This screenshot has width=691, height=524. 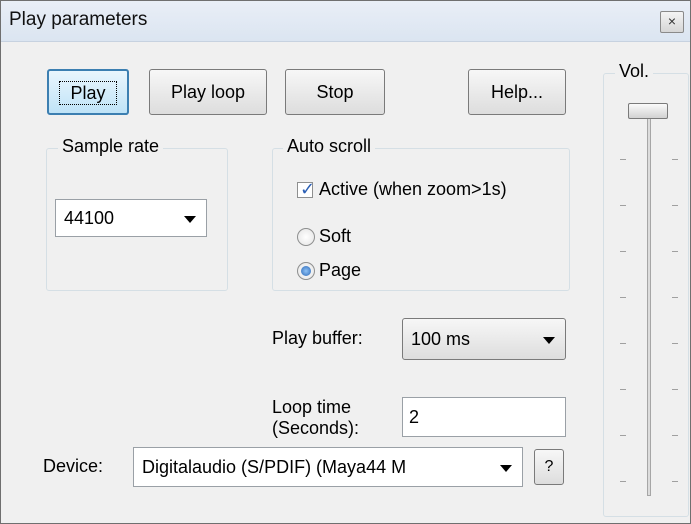 I want to click on sample-rate-label: Sample rate, so click(x=111, y=146).